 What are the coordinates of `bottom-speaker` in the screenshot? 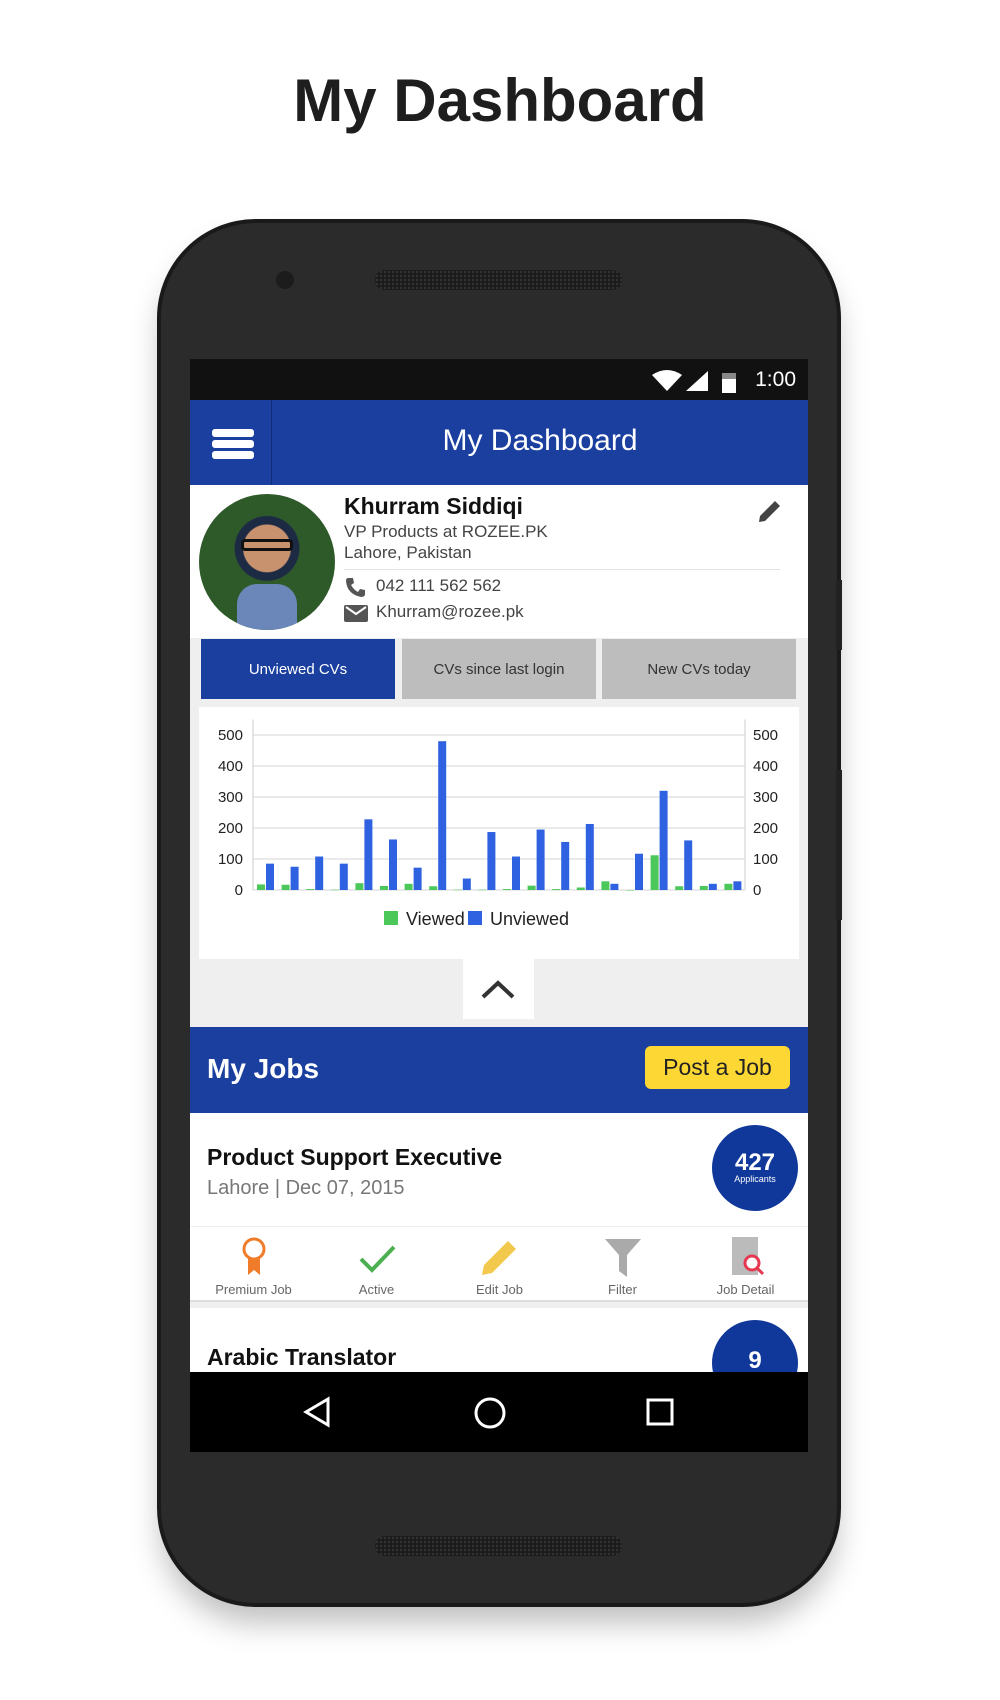 It's located at (498, 1546).